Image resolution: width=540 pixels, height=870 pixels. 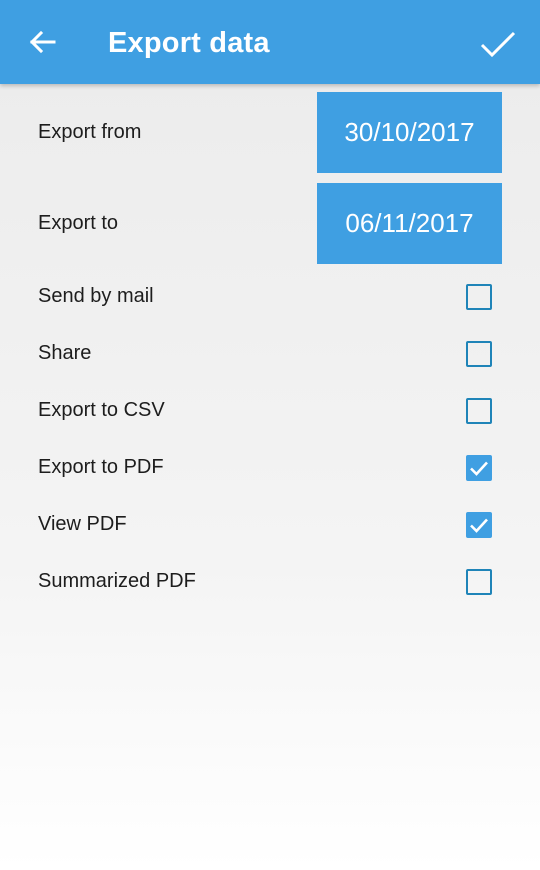 I want to click on option-label-share: Share, so click(x=65, y=353).